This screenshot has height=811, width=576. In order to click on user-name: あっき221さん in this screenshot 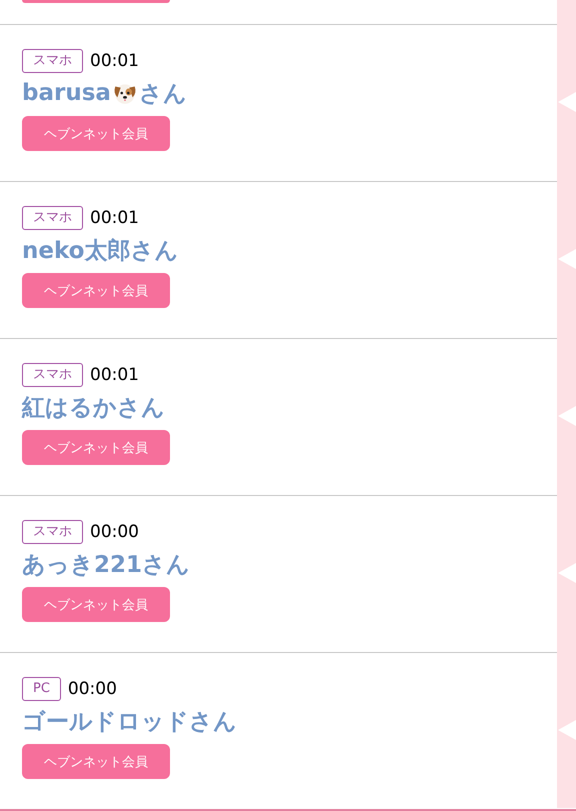, I will do `click(107, 565)`.